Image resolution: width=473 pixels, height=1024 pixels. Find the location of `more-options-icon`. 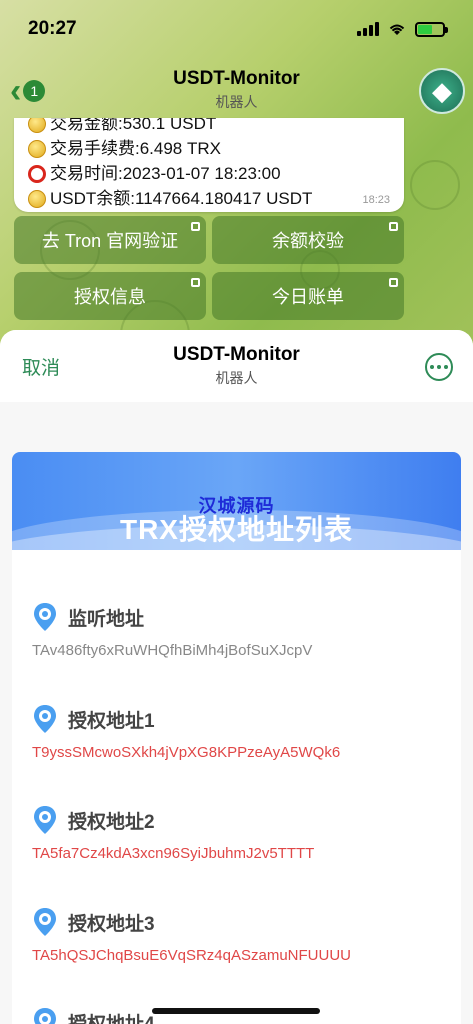

more-options-icon is located at coordinates (439, 367).